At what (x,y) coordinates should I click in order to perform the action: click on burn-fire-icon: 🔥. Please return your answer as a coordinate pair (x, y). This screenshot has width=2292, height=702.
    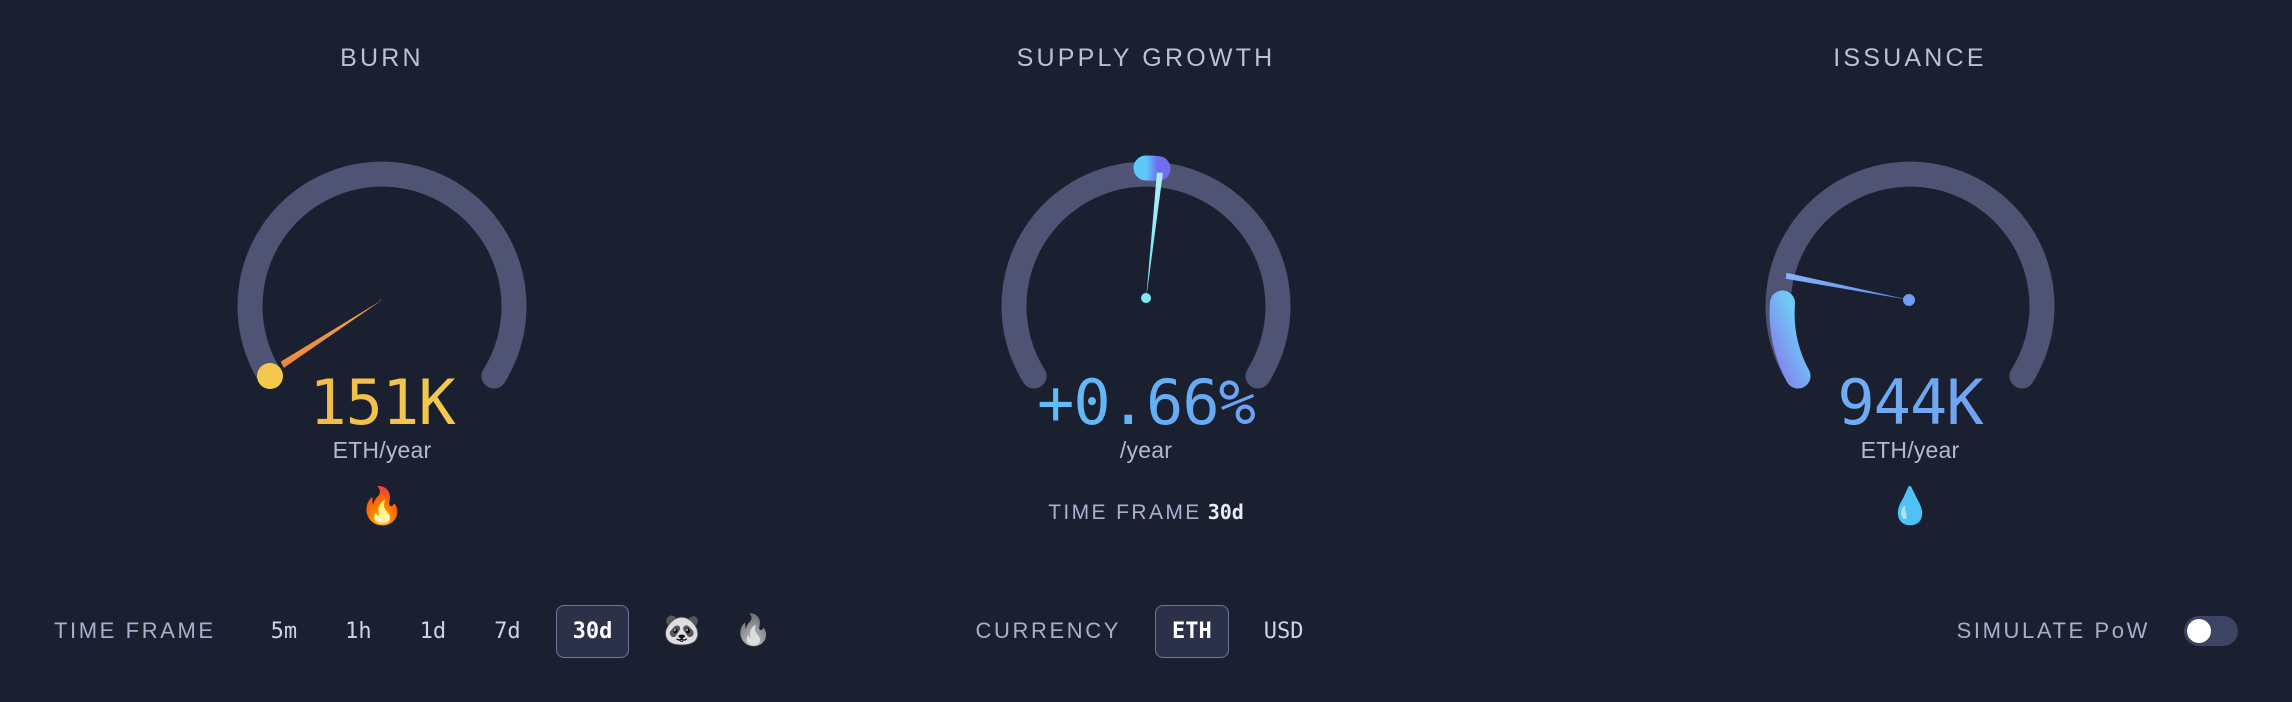
    Looking at the image, I should click on (382, 510).